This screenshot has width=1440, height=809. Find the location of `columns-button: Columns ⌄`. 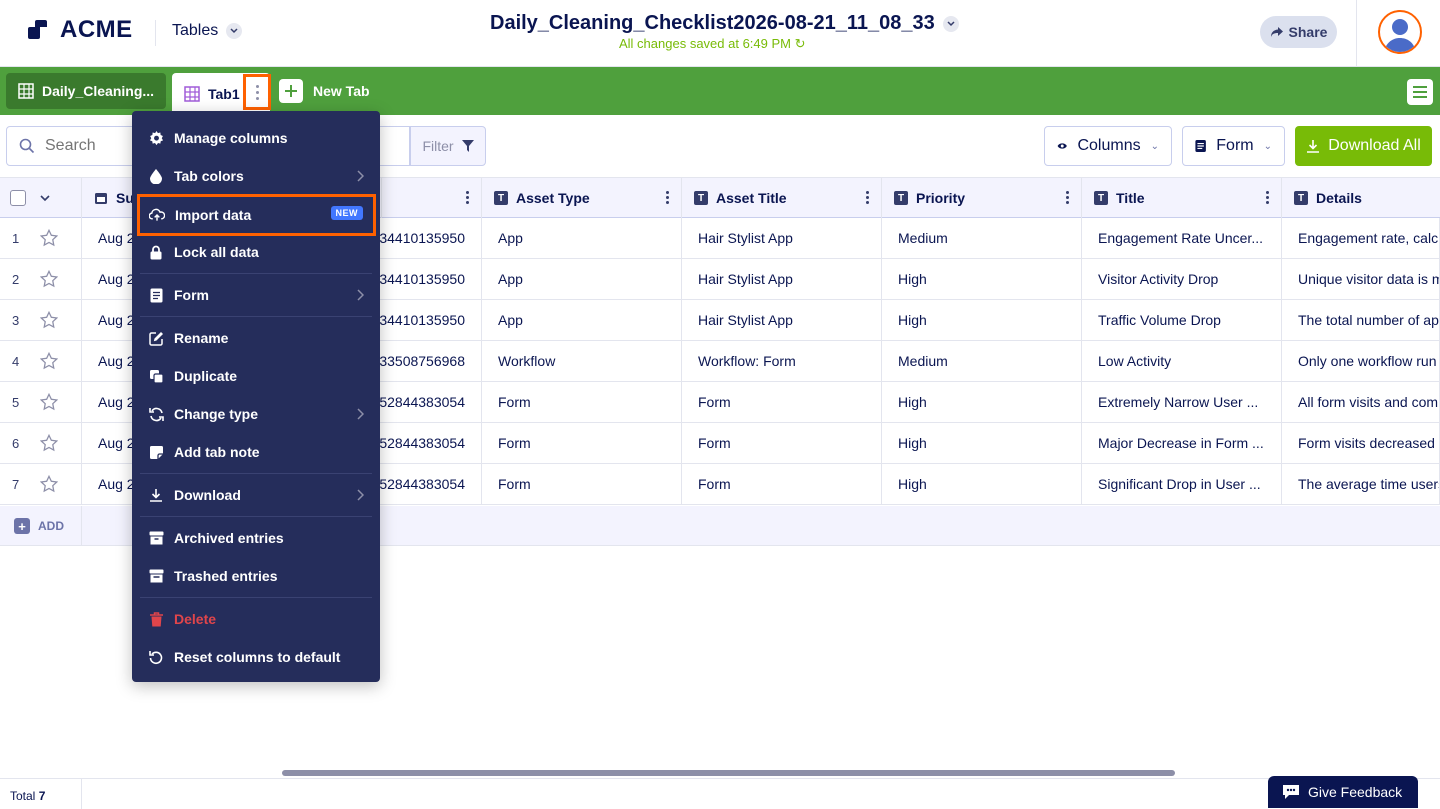

columns-button: Columns ⌄ is located at coordinates (1108, 146).